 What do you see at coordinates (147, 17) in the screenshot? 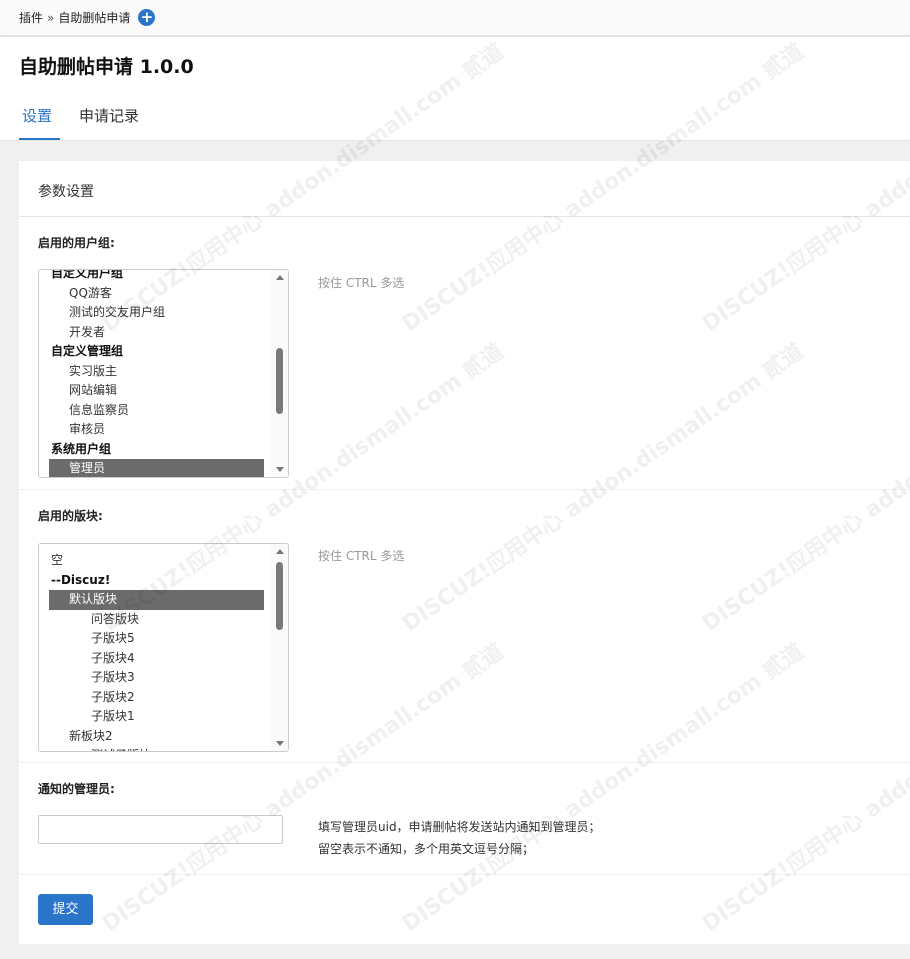
I see `add-shortcut-icon: +` at bounding box center [147, 17].